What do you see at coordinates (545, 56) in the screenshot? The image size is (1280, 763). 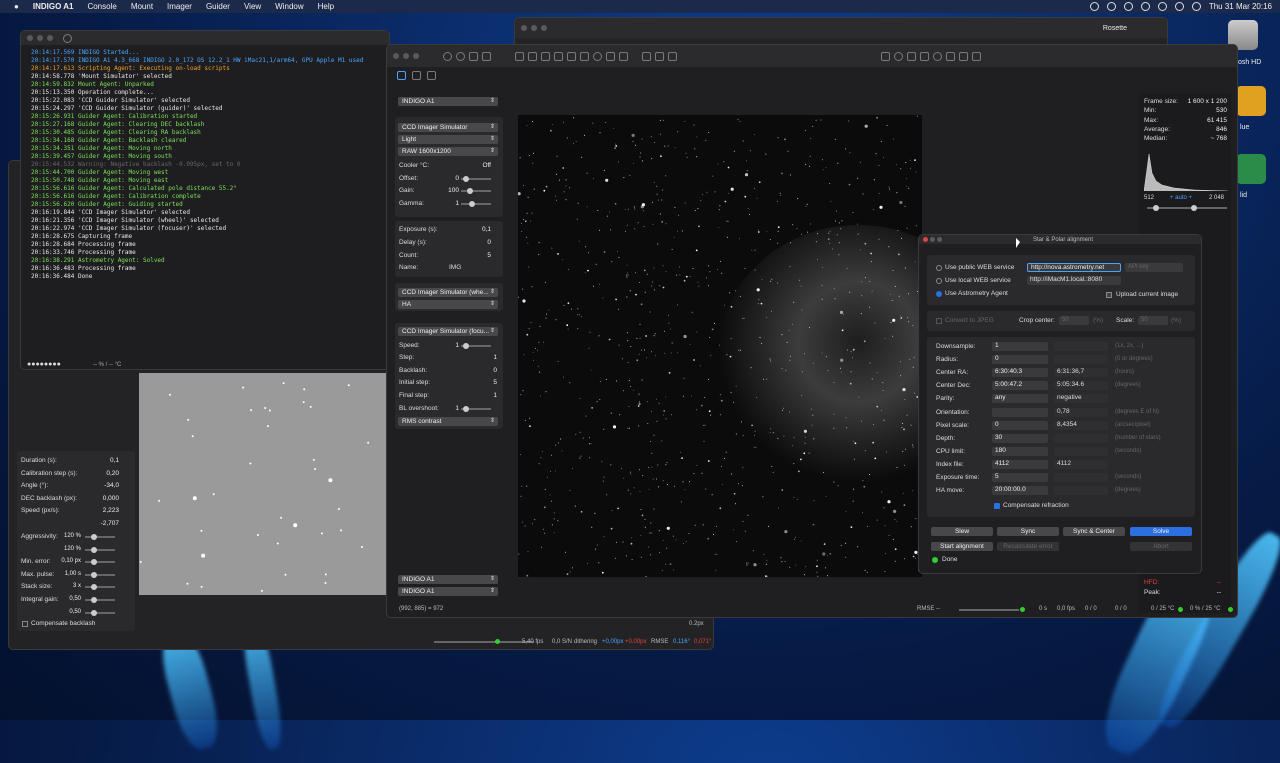 I see `calendar-icon` at bounding box center [545, 56].